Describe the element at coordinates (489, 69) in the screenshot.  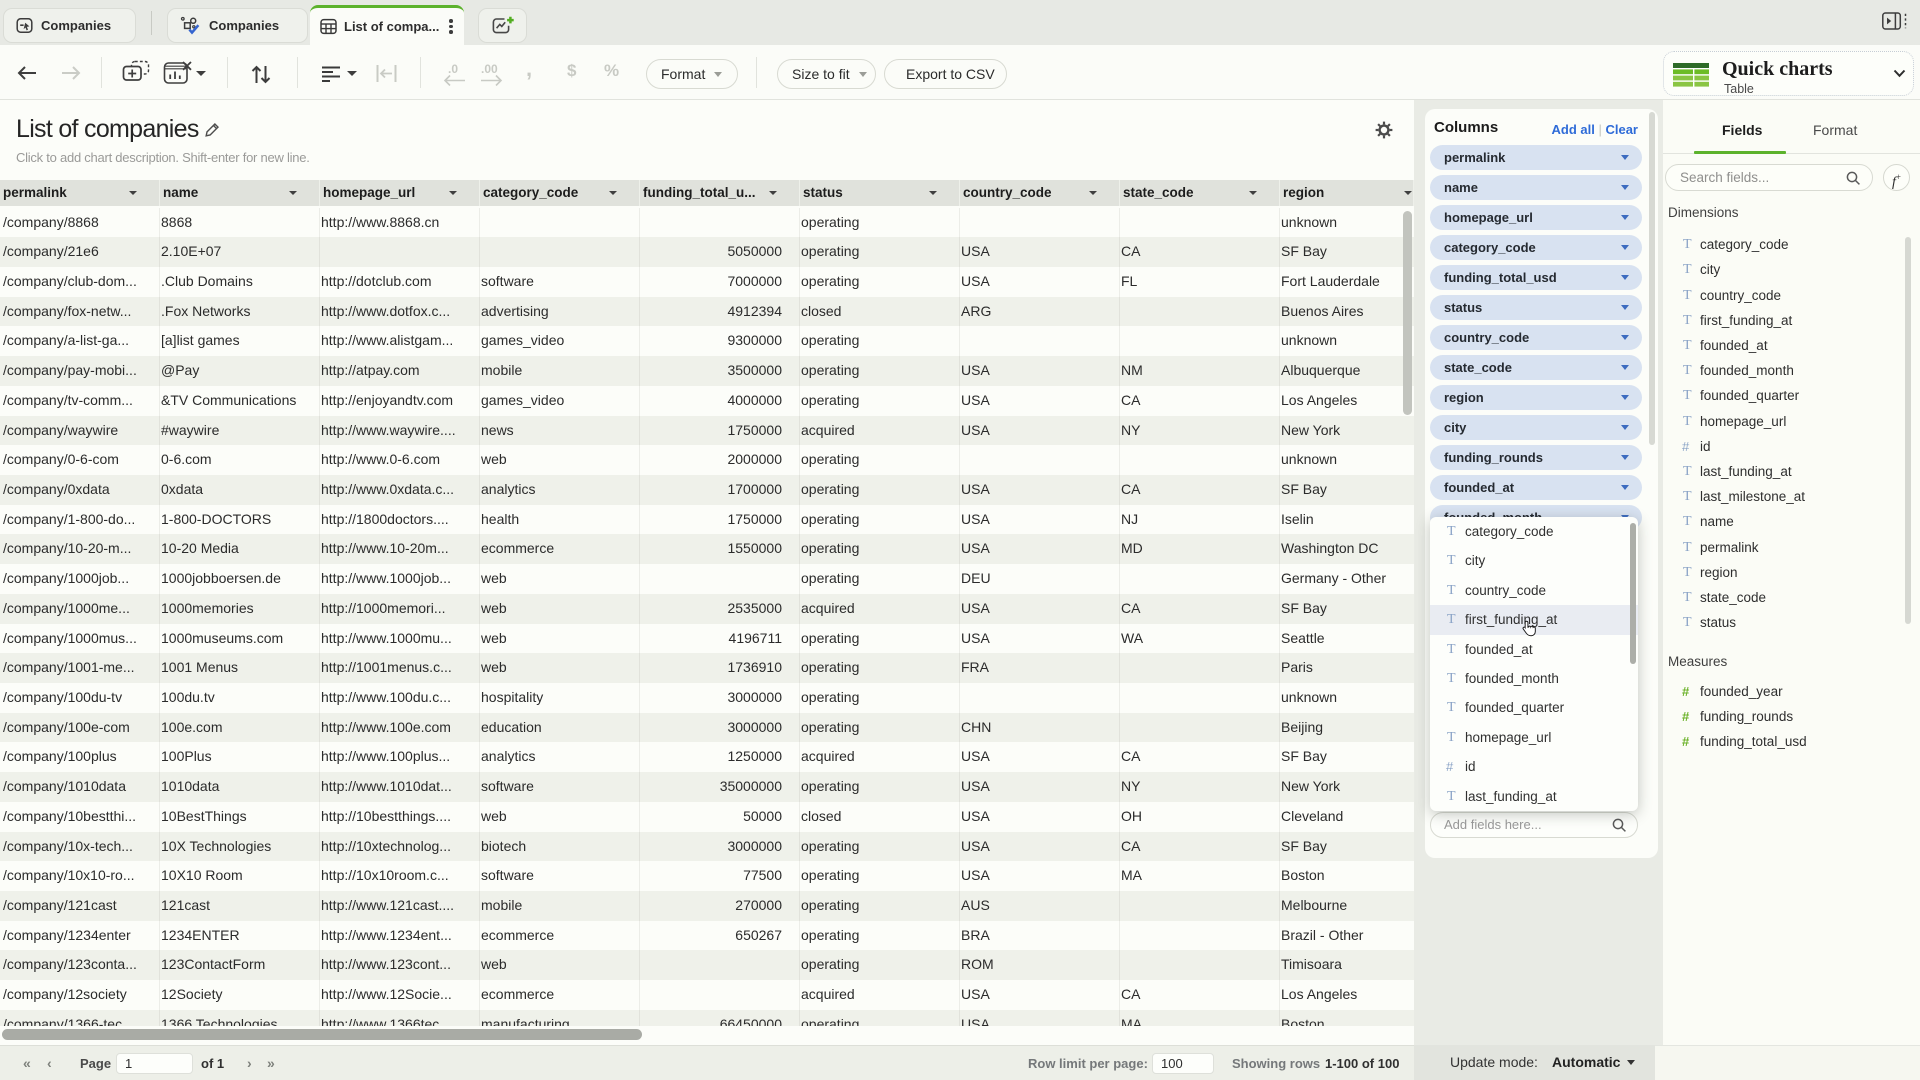
I see `svg-text: .00` at that location.